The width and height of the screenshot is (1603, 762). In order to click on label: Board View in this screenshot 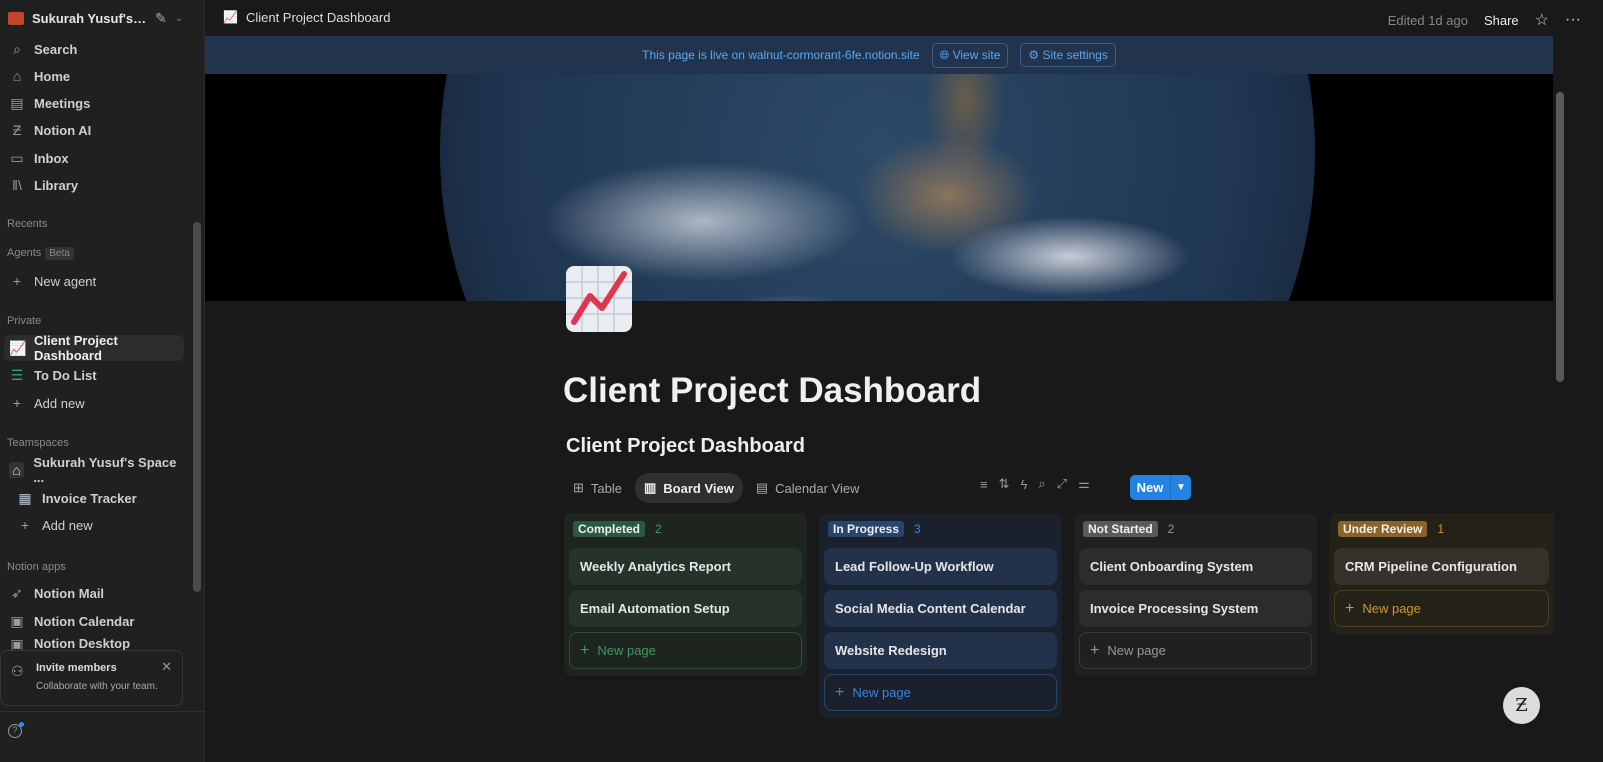, I will do `click(698, 488)`.